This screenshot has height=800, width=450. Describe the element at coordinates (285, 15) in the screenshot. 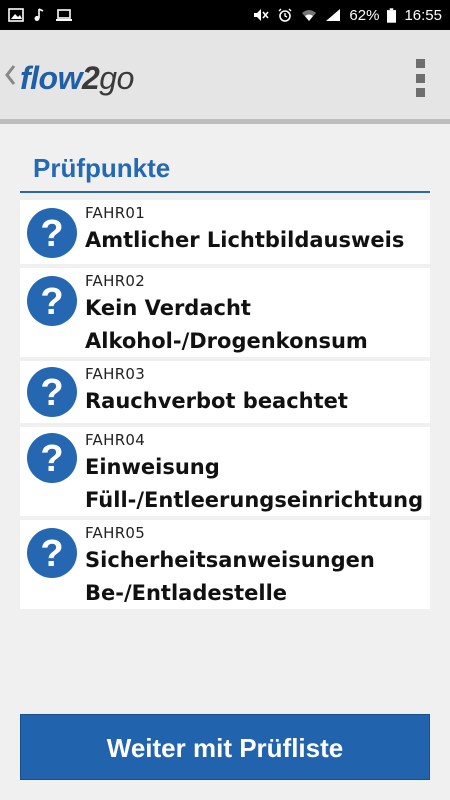

I see `alarm-icon` at that location.